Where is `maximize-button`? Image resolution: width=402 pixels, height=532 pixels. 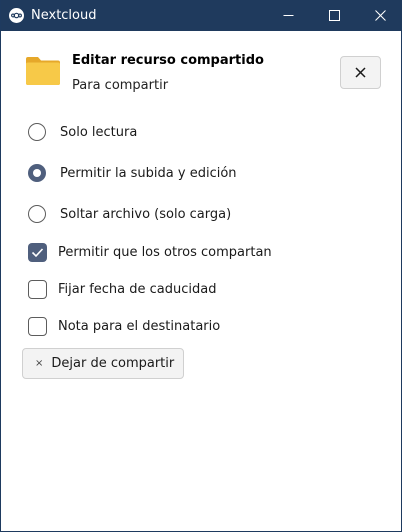 maximize-button is located at coordinates (334, 15).